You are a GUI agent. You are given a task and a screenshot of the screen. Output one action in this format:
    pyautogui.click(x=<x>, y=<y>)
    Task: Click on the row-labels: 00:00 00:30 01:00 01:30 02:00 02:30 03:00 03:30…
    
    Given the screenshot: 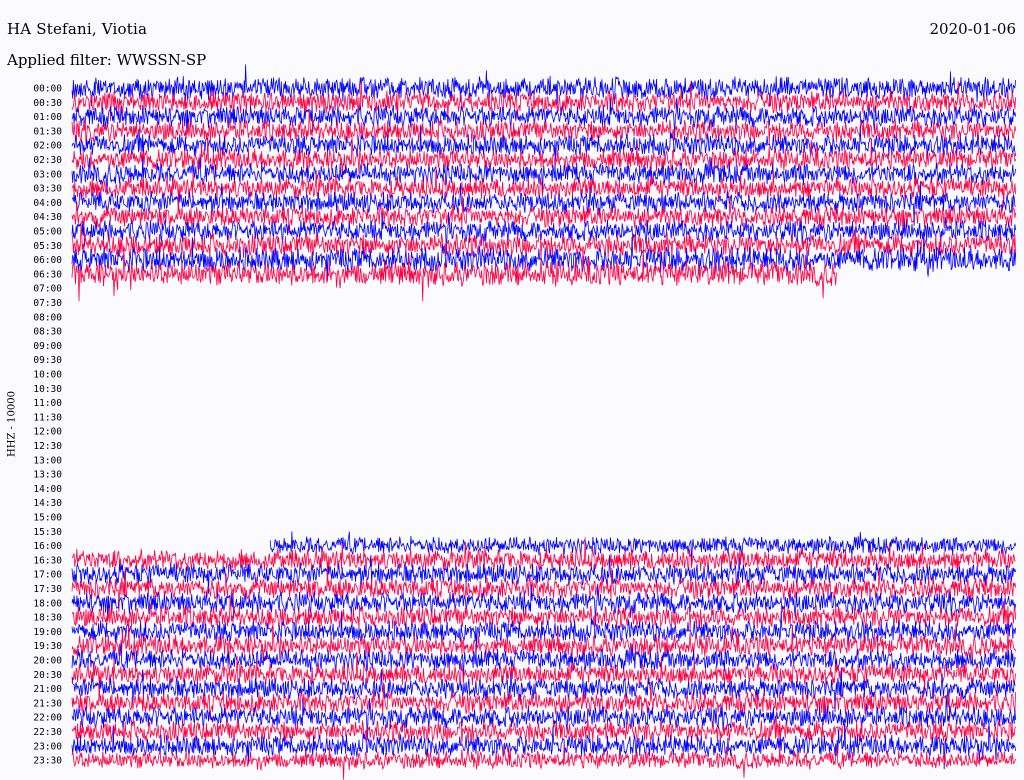 What is the action you would take?
    pyautogui.click(x=47, y=425)
    